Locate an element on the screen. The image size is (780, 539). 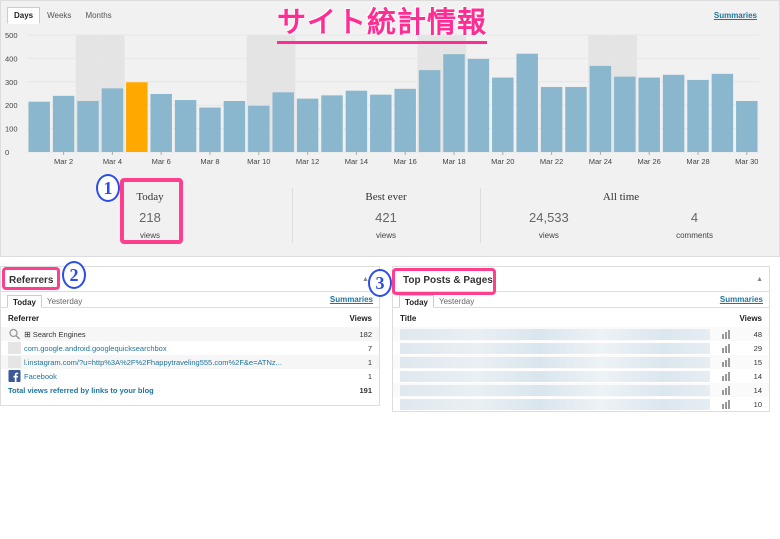
y-tick-label: 300 is located at coordinates (11, 82).